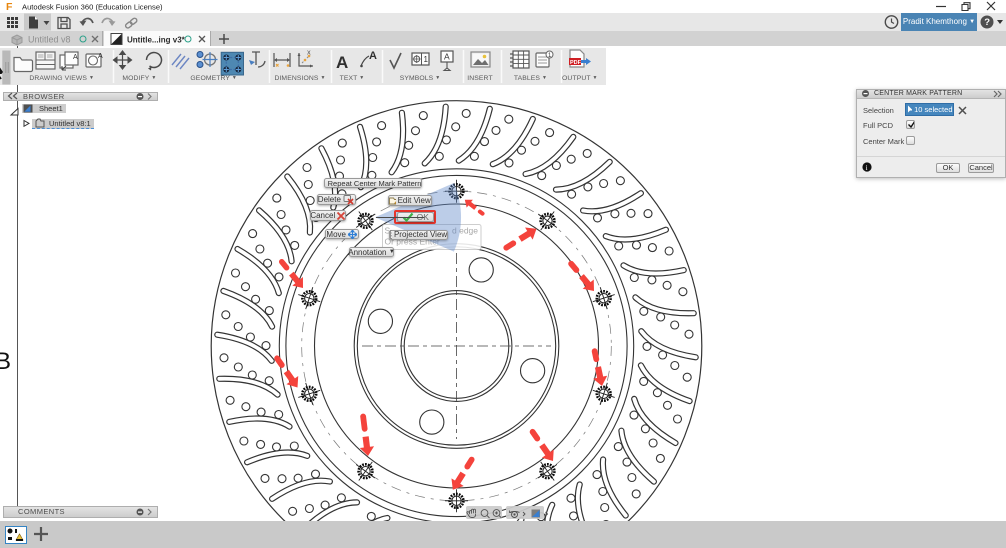  What do you see at coordinates (49, 39) in the screenshot?
I see `svg-text: Untitled v8` at bounding box center [49, 39].